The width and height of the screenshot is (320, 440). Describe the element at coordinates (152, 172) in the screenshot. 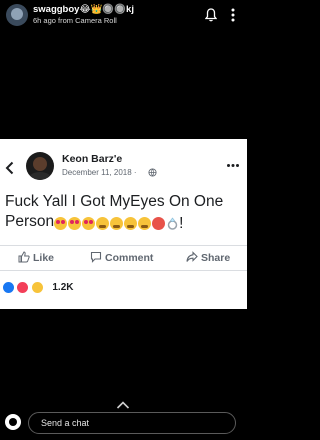

I see `globe-icon` at that location.